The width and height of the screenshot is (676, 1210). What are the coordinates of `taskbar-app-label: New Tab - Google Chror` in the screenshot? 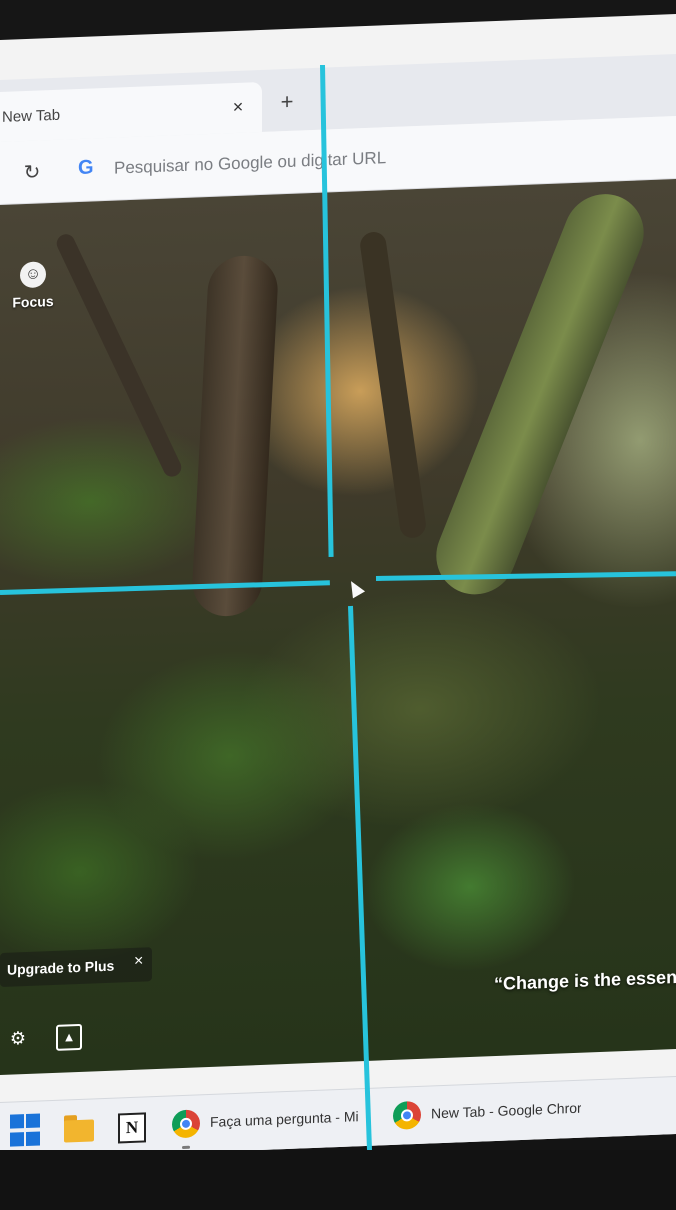 It's located at (506, 1110).